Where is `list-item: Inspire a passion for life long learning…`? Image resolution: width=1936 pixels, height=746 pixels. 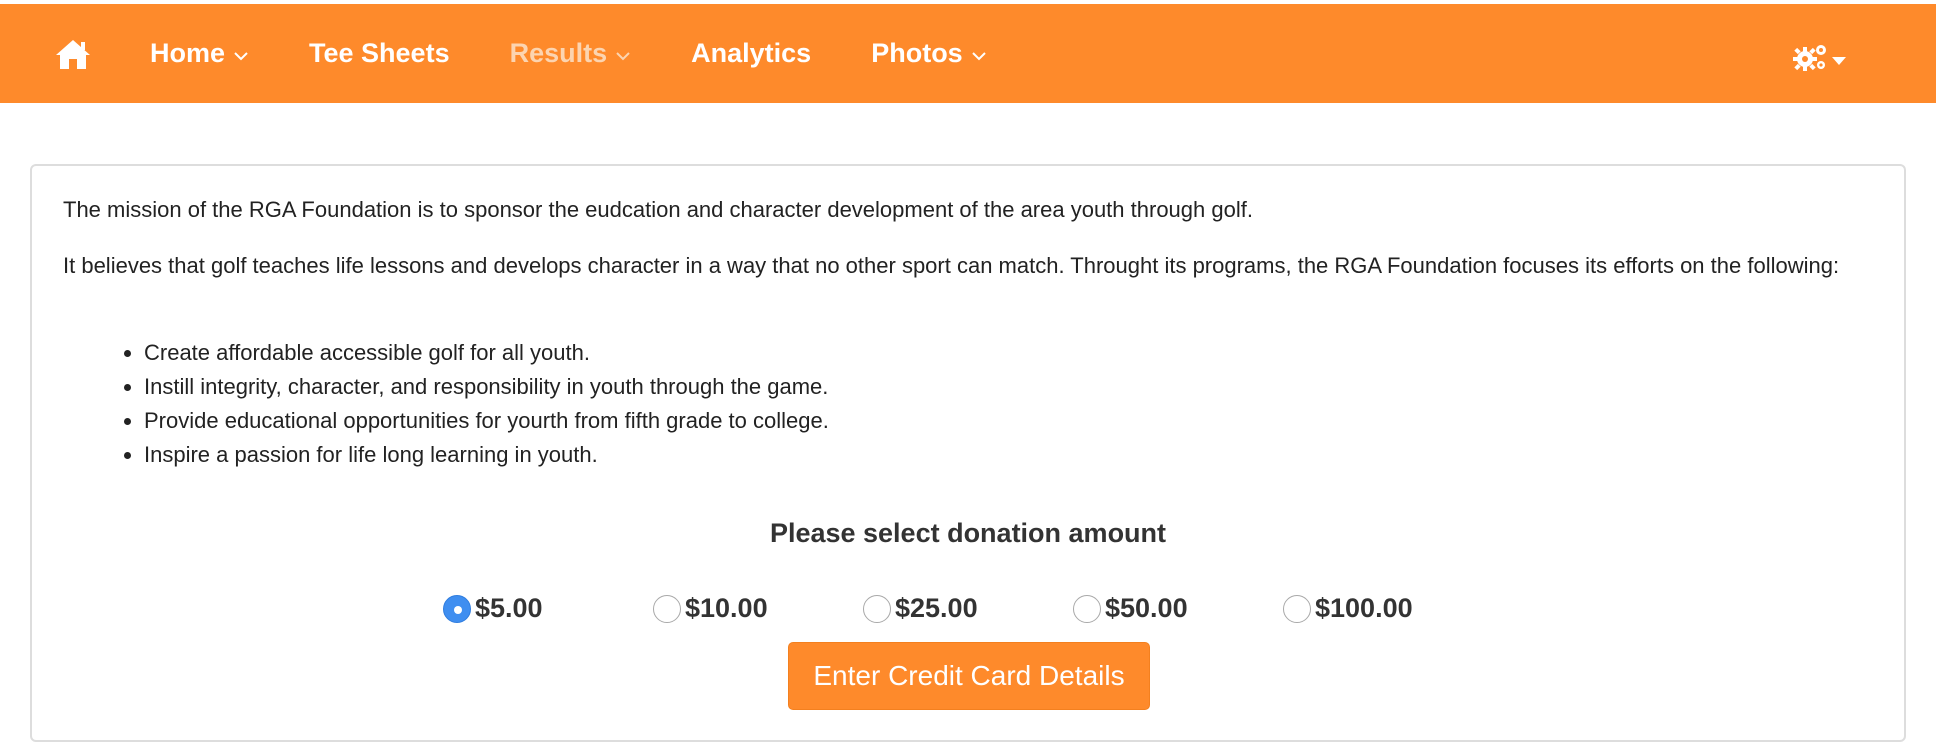 list-item: Inspire a passion for life long learning… is located at coordinates (486, 455).